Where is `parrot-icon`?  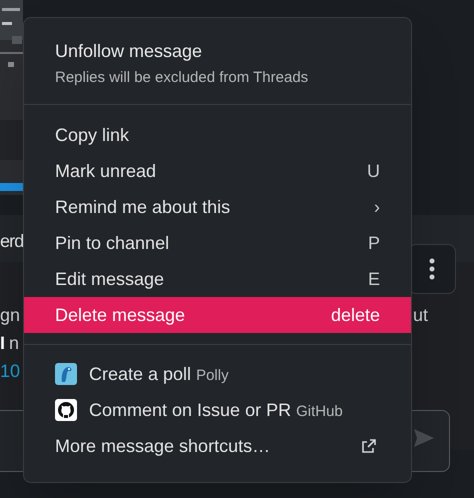
parrot-icon is located at coordinates (66, 374).